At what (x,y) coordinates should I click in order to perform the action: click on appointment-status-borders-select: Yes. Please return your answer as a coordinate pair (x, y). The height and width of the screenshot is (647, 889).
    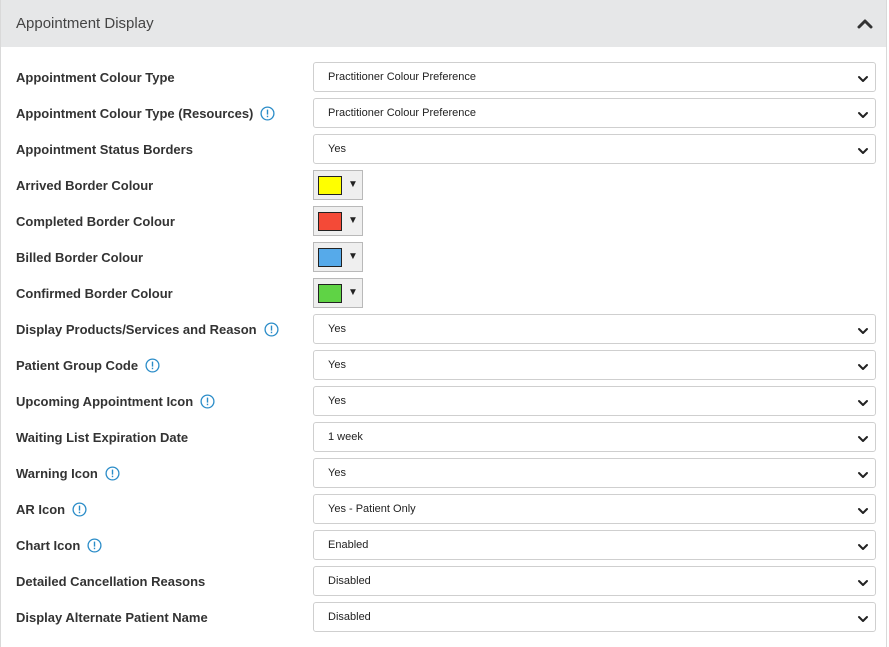
    Looking at the image, I should click on (594, 149).